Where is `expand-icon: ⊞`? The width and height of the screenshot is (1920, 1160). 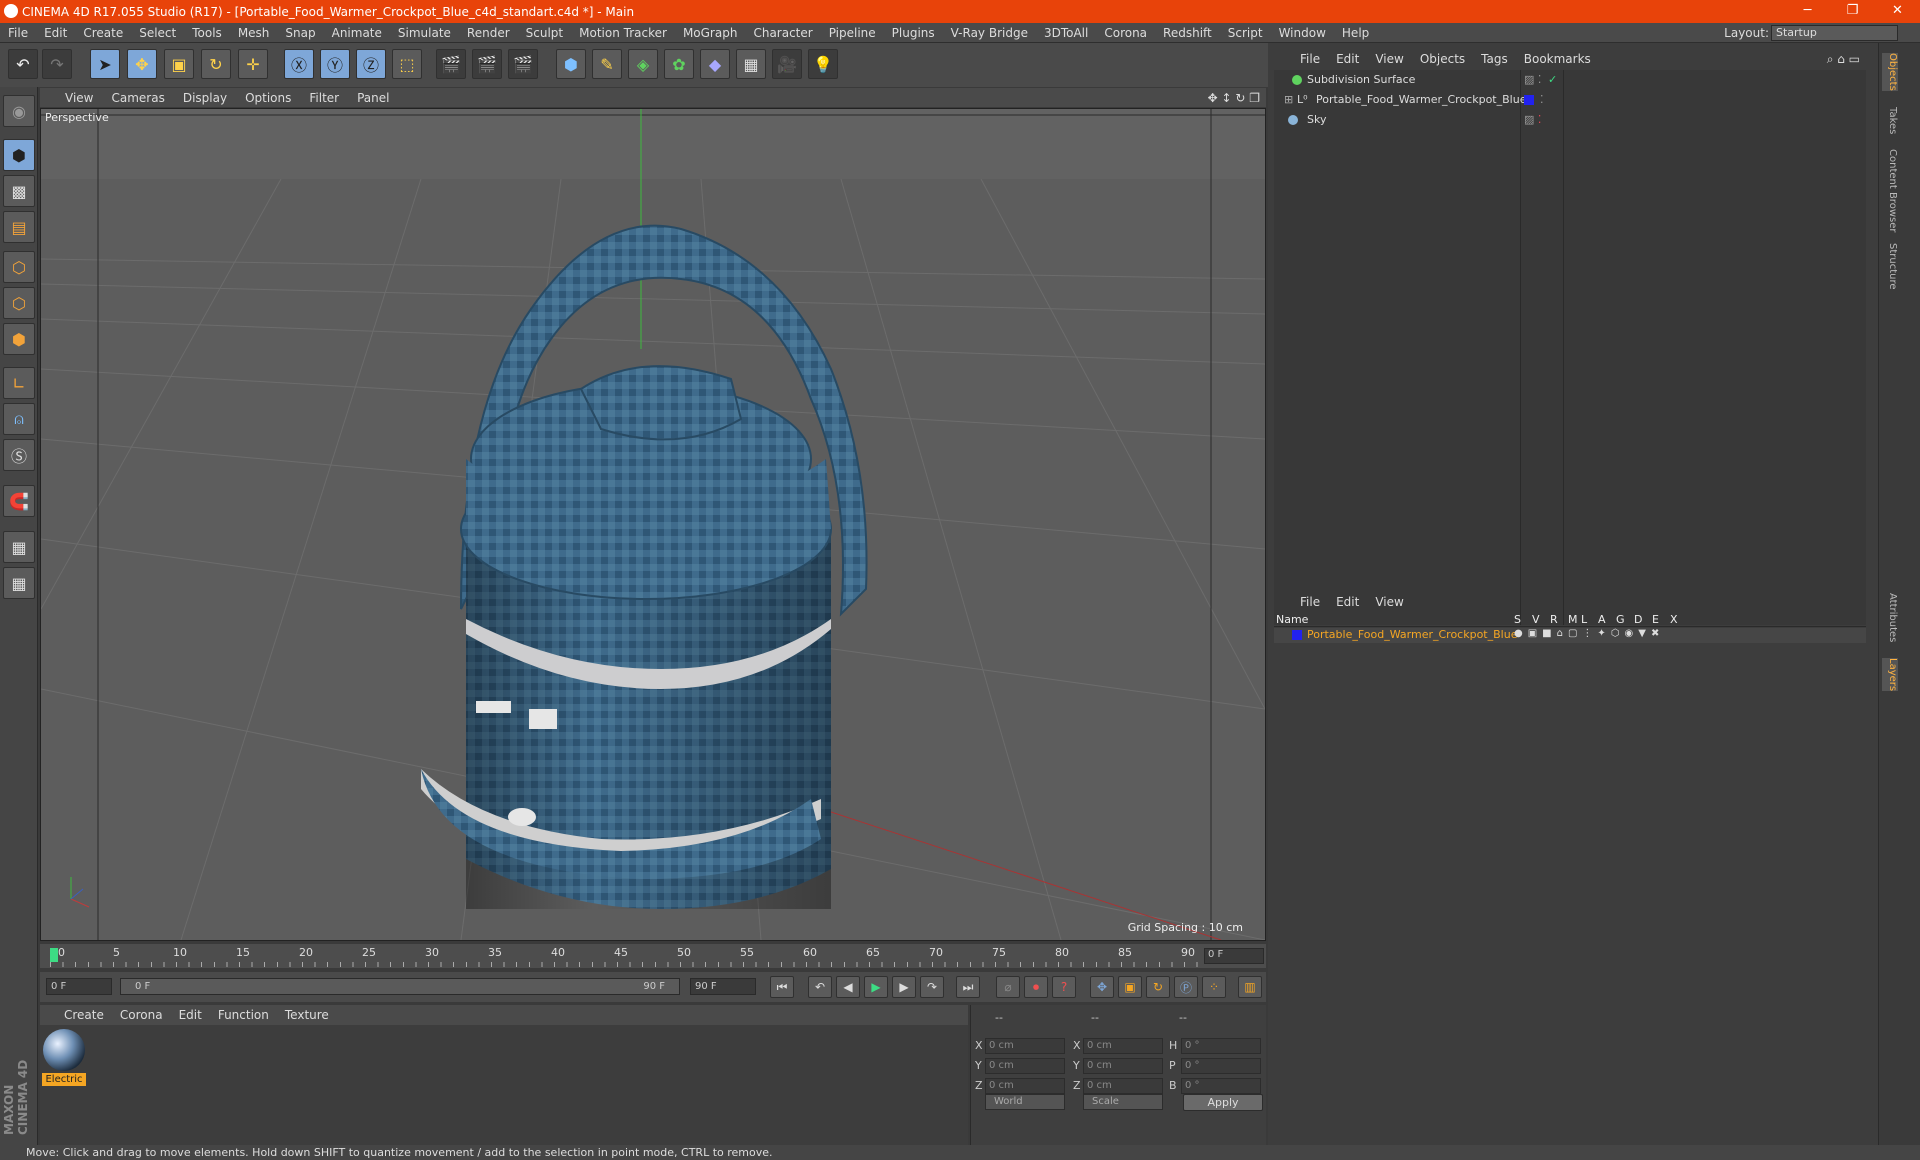 expand-icon: ⊞ is located at coordinates (1288, 100).